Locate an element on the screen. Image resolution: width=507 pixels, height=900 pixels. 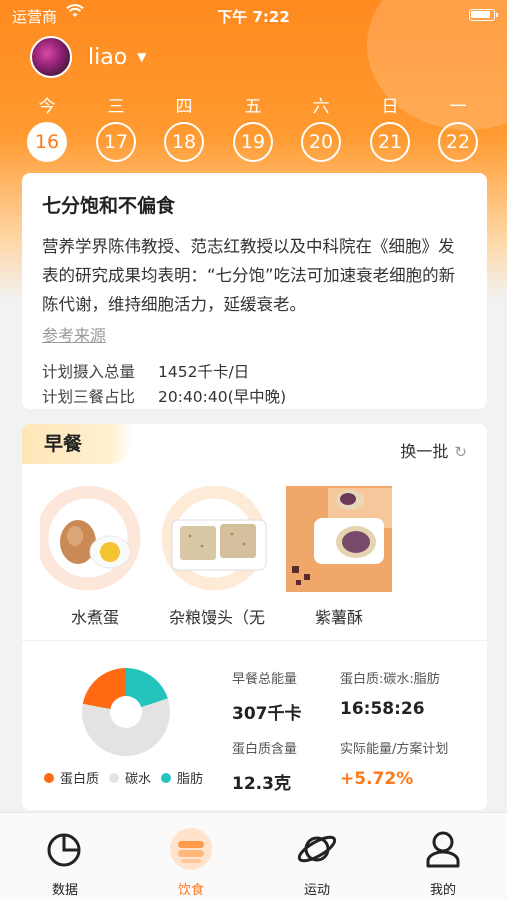
day-number: 19 is located at coordinates (253, 142).